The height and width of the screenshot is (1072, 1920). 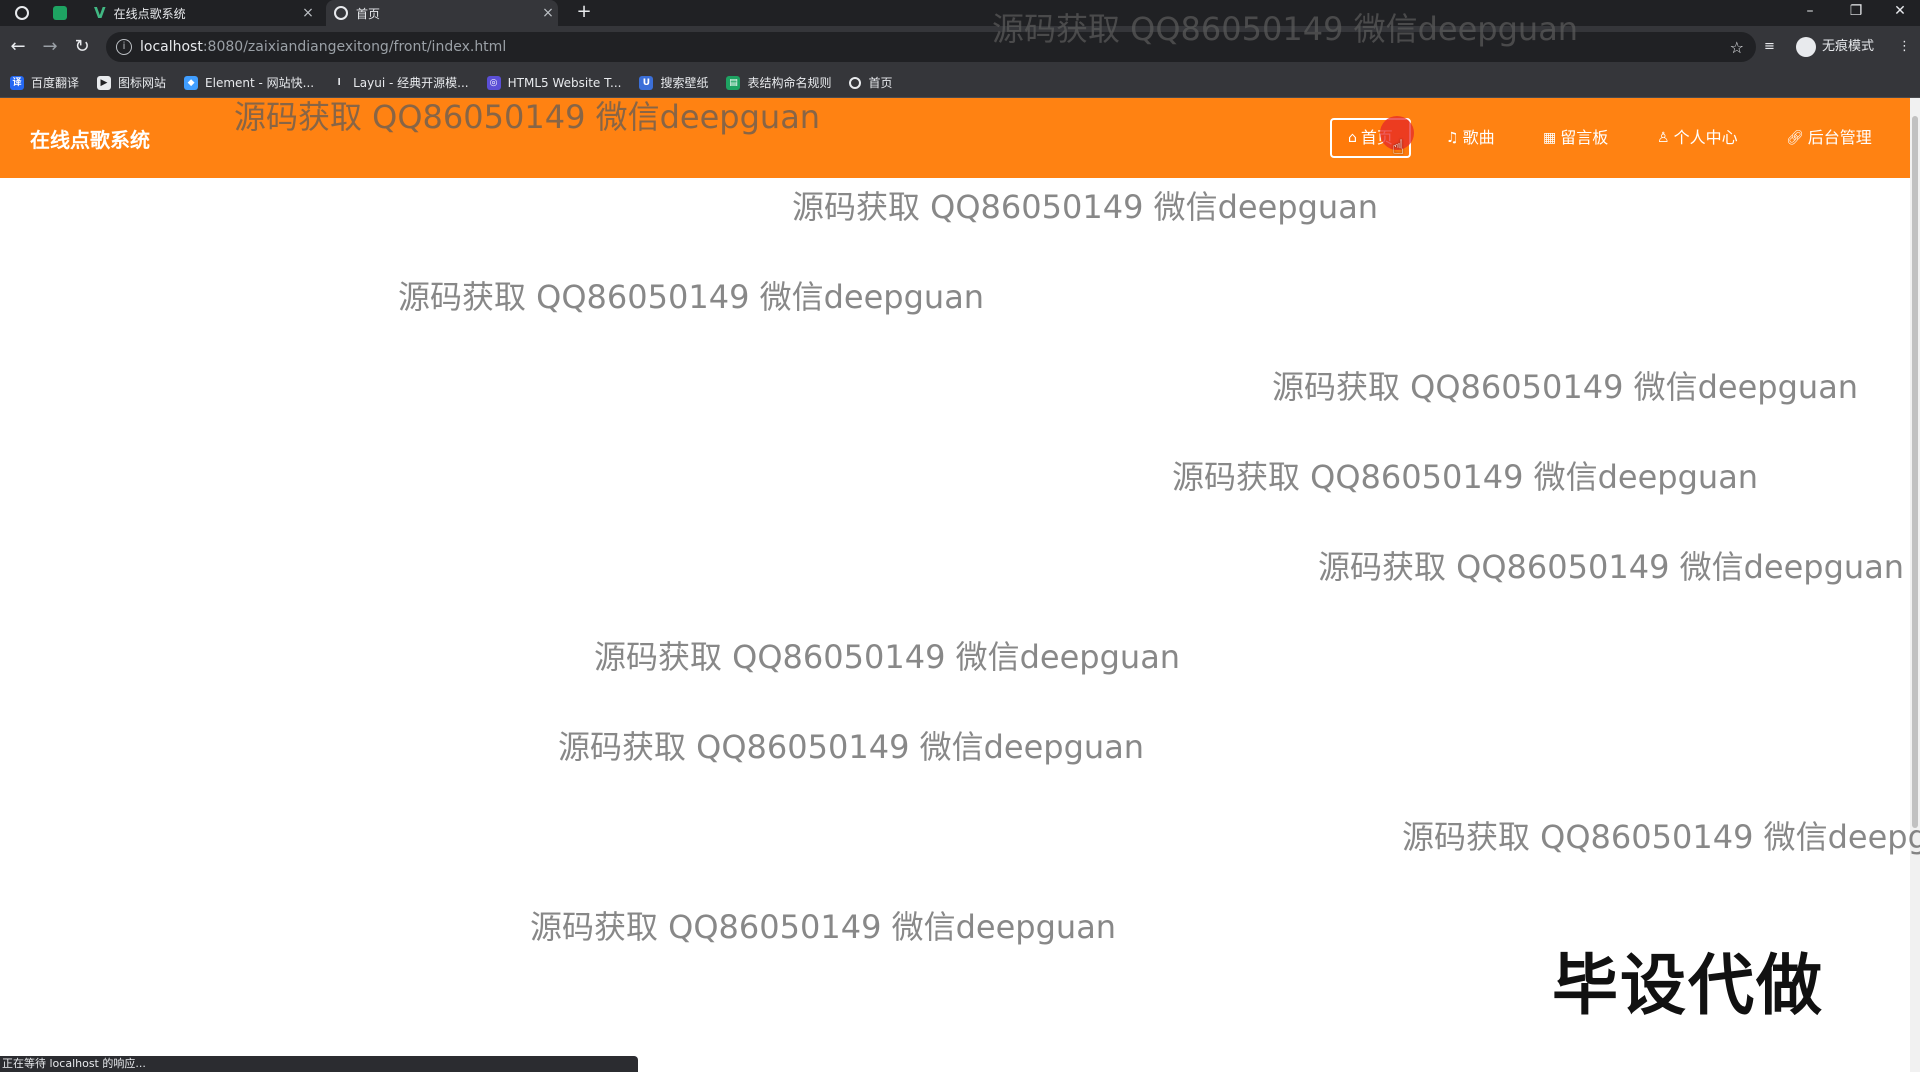 I want to click on link-icon: 🔗︎, so click(x=1795, y=138).